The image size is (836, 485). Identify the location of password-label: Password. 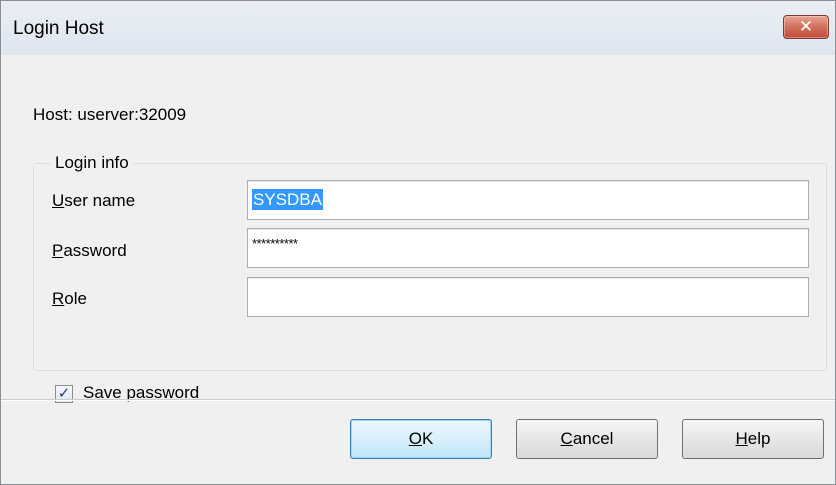
(89, 251).